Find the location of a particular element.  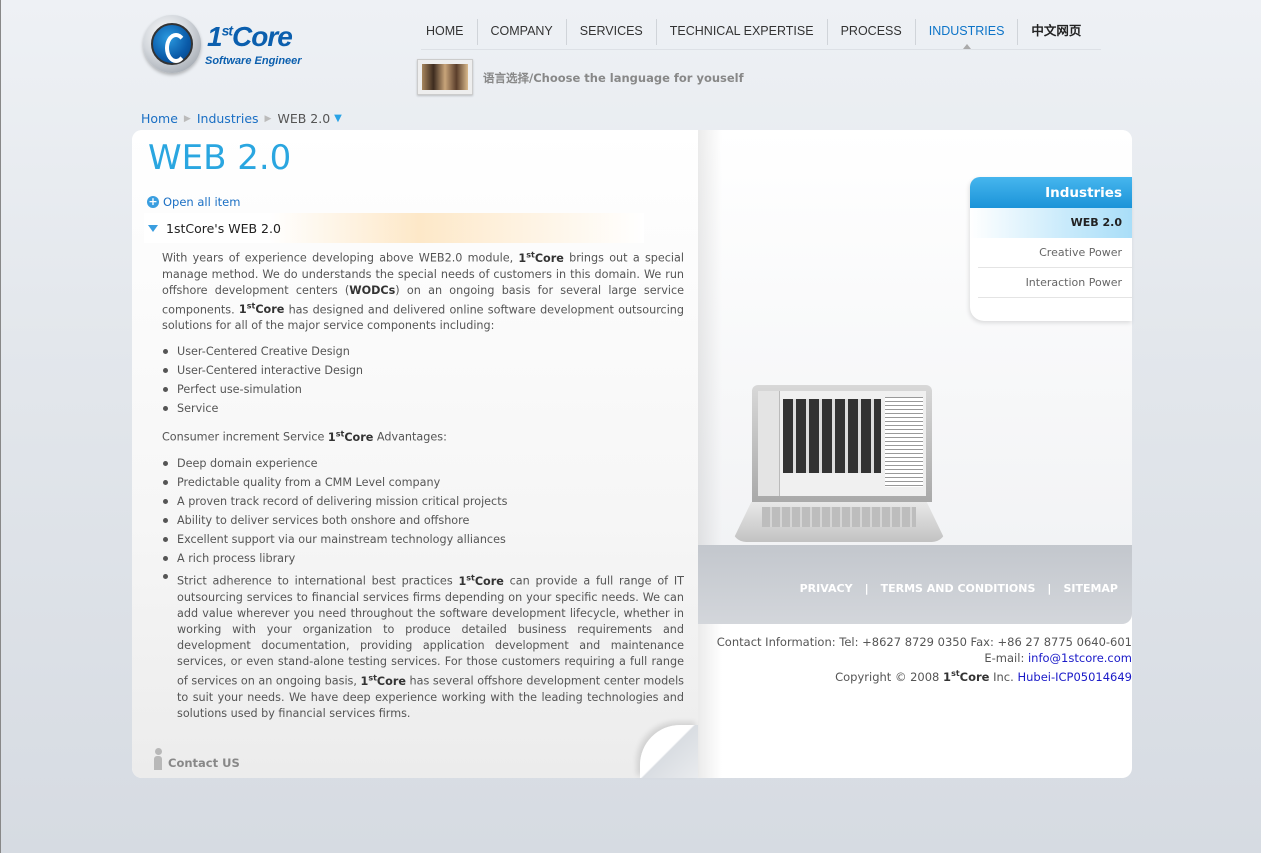

section-title: 1stCore's WEB 2.0 is located at coordinates (223, 228).